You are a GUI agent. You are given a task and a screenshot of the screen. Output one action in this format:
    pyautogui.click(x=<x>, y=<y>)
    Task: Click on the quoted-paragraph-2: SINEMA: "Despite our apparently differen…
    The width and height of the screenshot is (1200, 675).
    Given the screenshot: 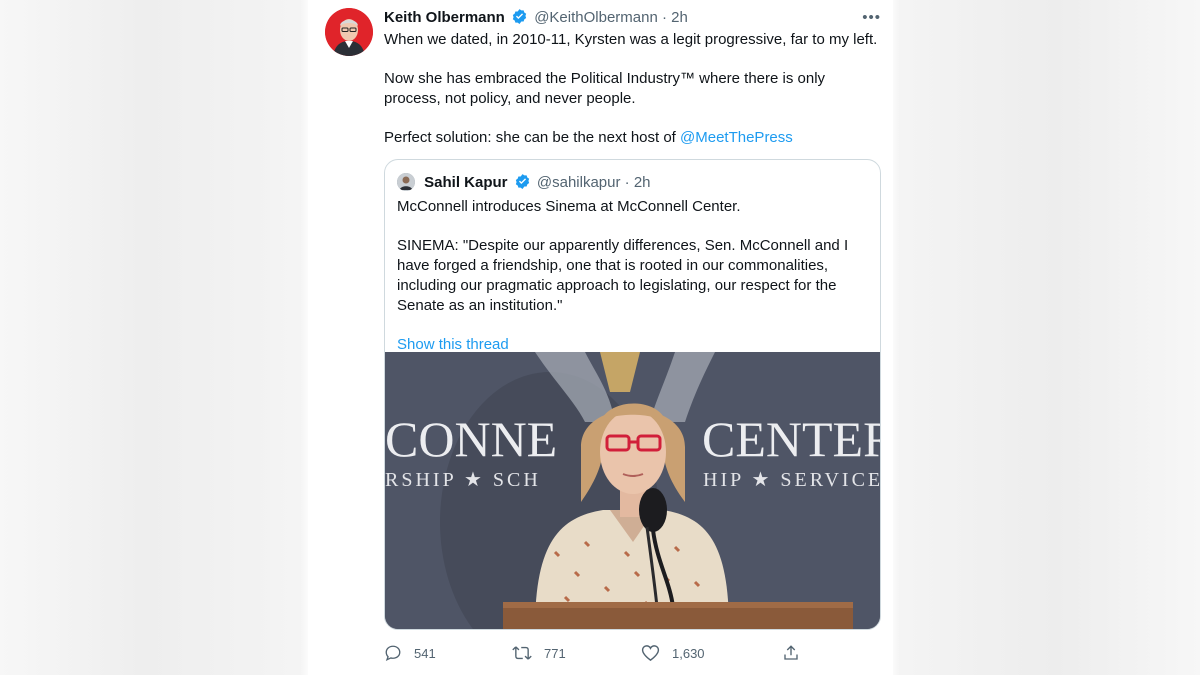 What is the action you would take?
    pyautogui.click(x=623, y=275)
    